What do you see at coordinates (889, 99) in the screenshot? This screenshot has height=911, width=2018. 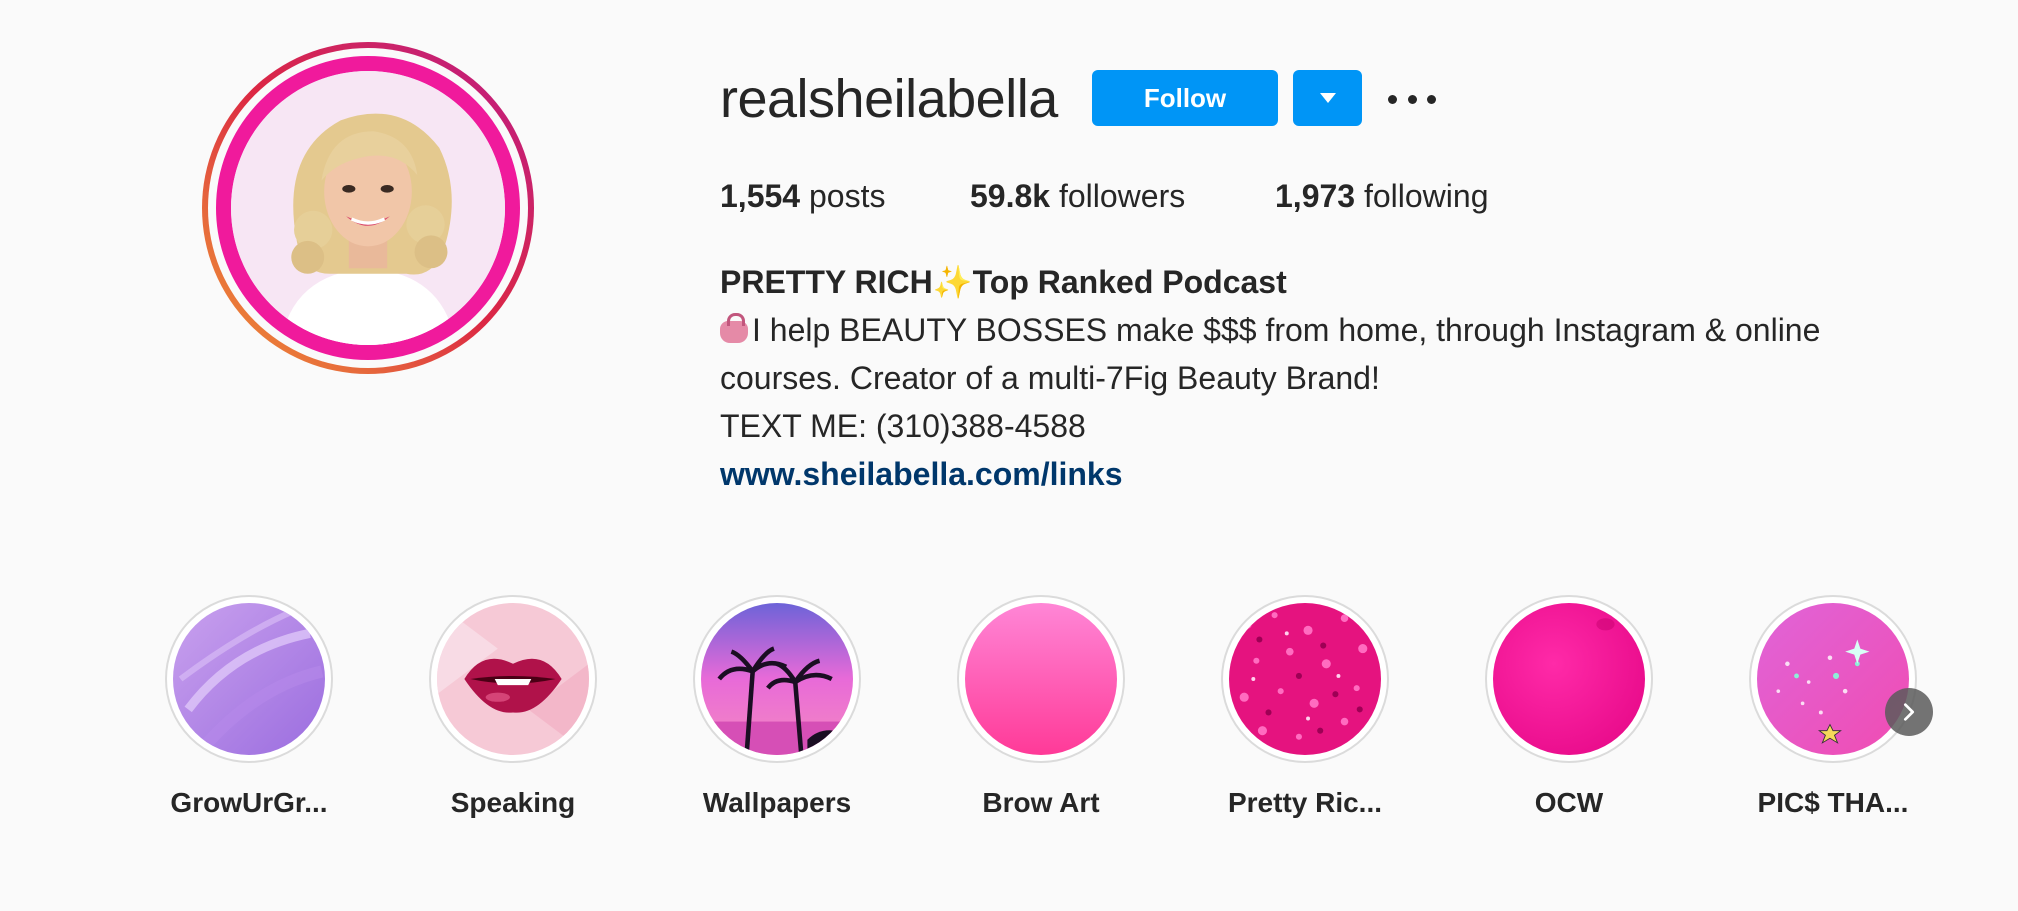 I see `profile-username: realsheilabella` at bounding box center [889, 99].